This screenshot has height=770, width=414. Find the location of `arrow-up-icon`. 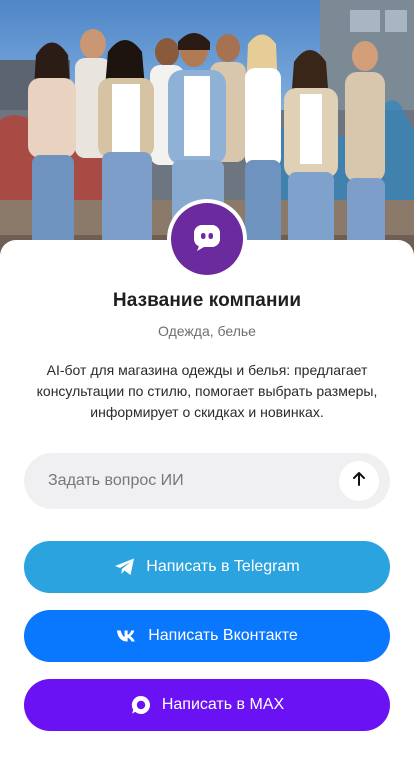

arrow-up-icon is located at coordinates (359, 481).